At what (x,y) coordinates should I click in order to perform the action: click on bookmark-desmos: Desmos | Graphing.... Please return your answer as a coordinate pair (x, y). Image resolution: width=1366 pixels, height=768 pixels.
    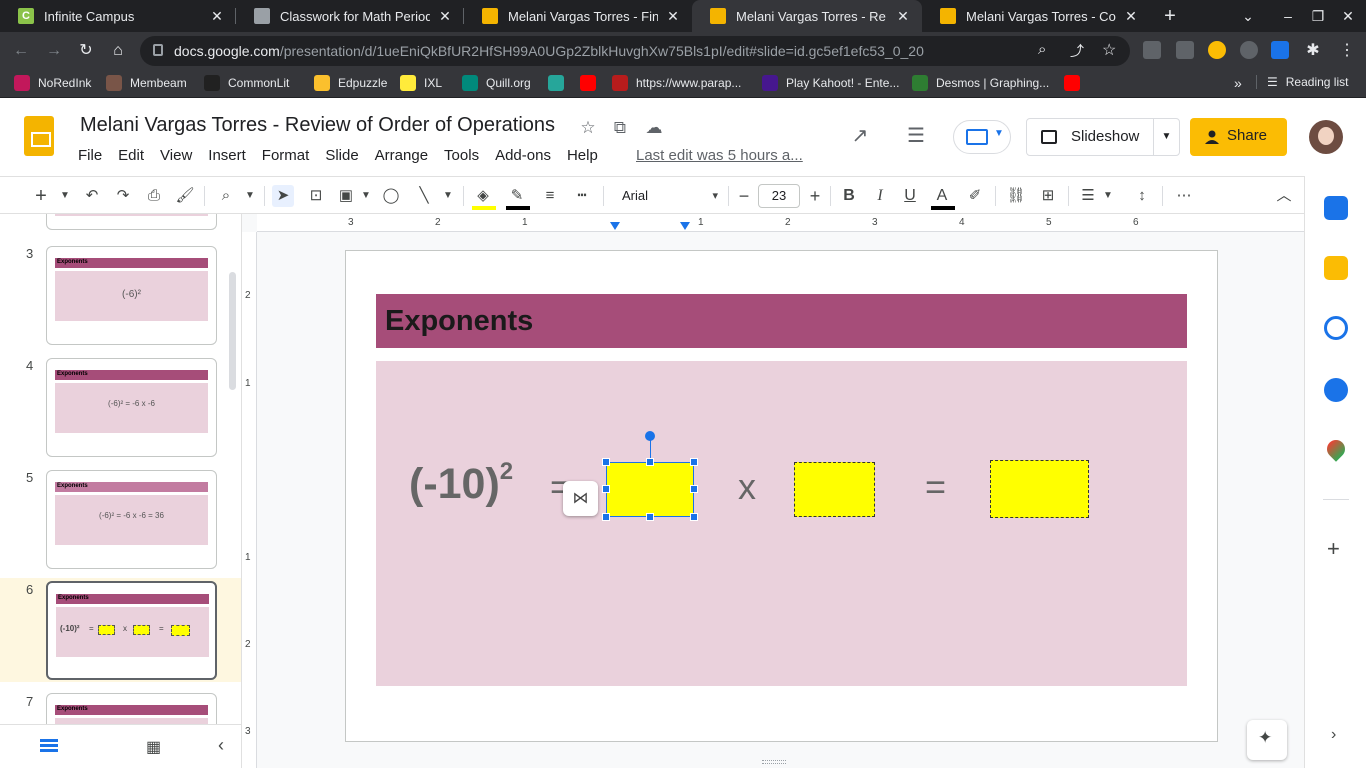
    Looking at the image, I should click on (980, 83).